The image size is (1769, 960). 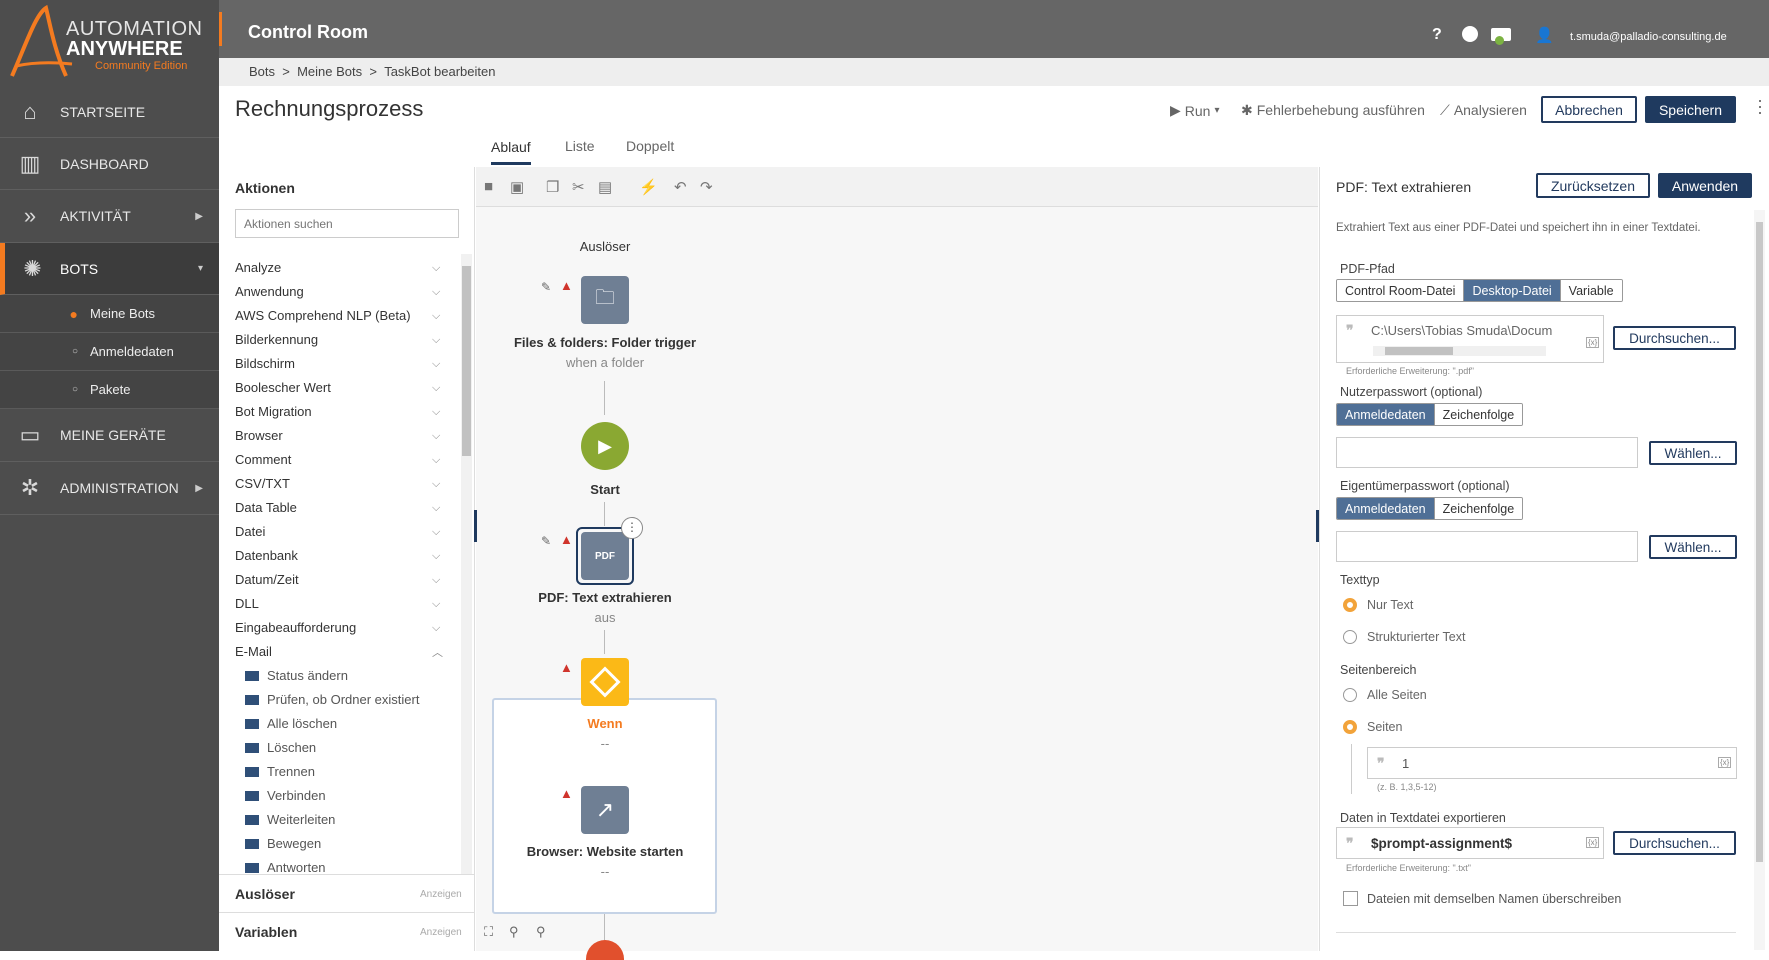 I want to click on zoom-out-icon: ⚲, so click(x=514, y=932).